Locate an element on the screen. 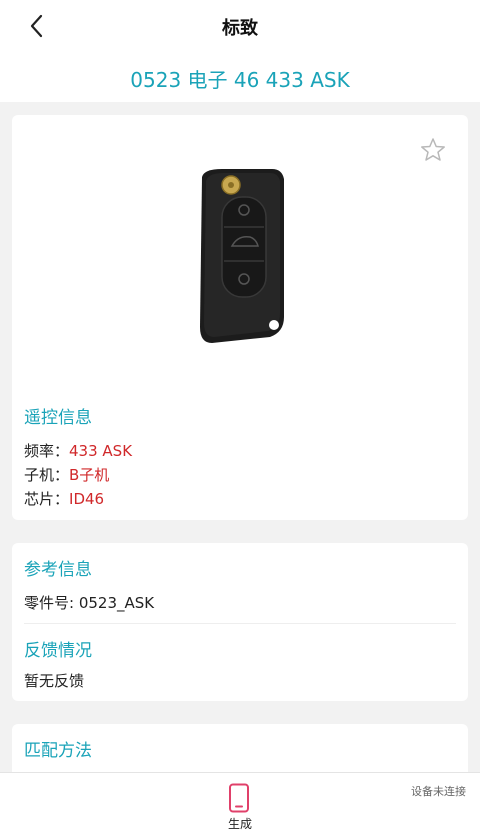 The width and height of the screenshot is (480, 830). header: 标致 0523 电子 46 433 ASK is located at coordinates (240, 51).